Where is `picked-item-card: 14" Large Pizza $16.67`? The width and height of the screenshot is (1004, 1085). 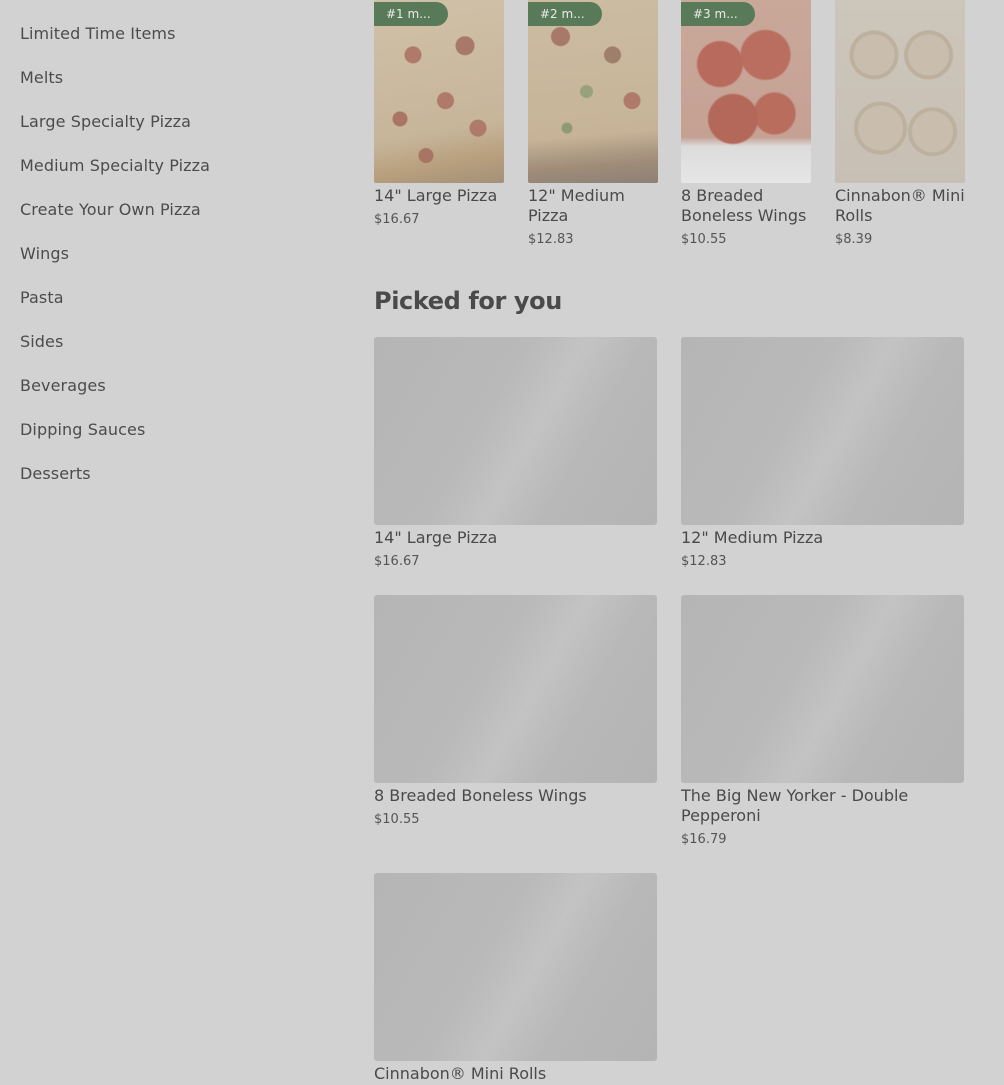
picked-item-card: 14" Large Pizza $16.67 is located at coordinates (515, 453).